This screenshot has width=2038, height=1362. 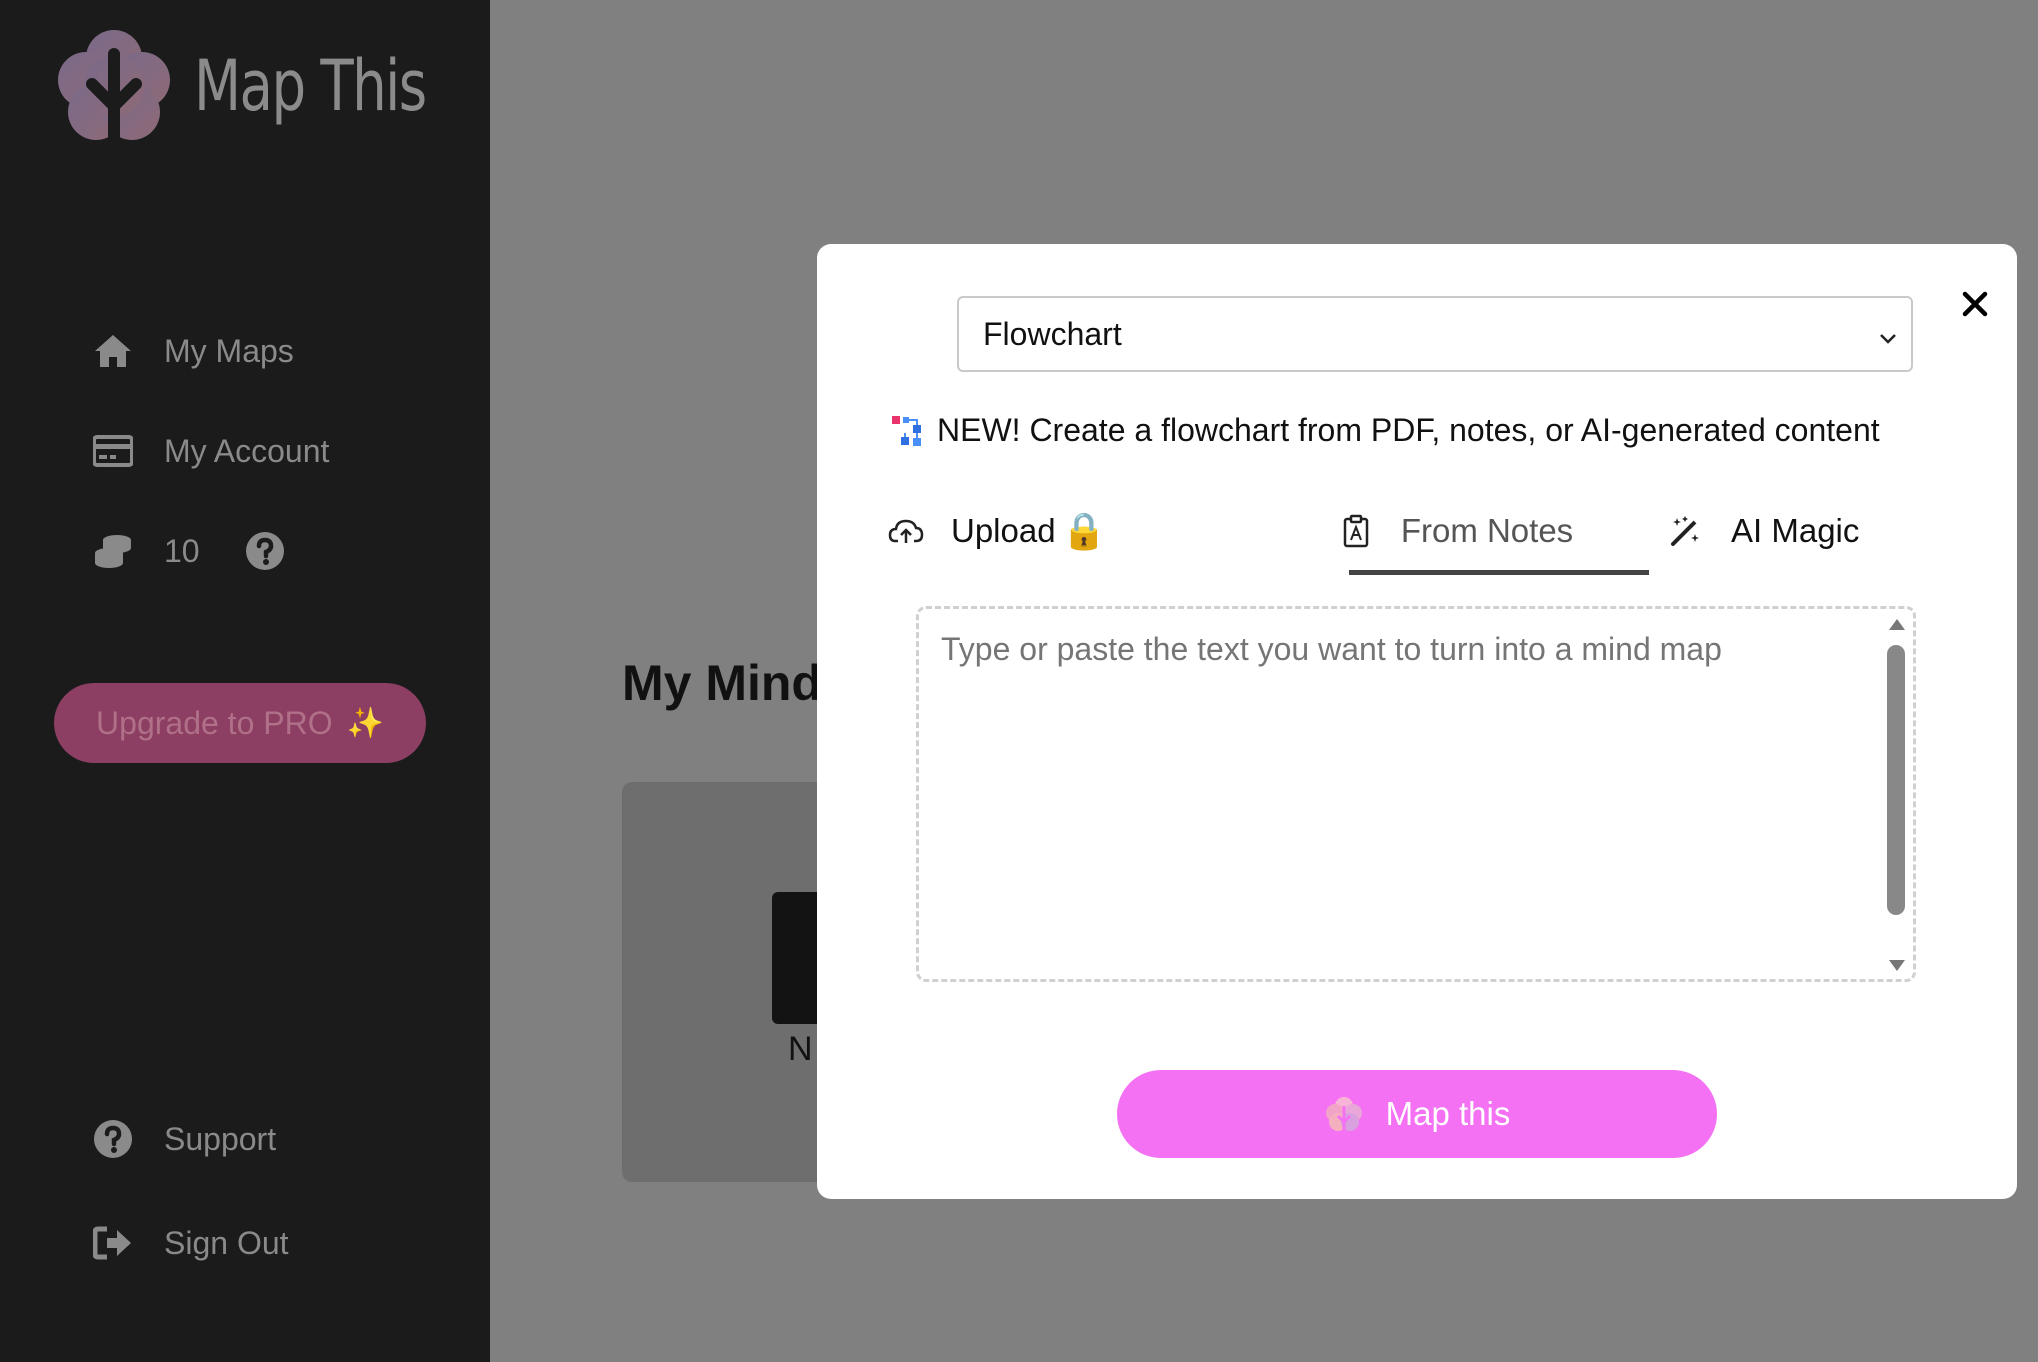 I want to click on cloud-upload-icon, so click(x=906, y=531).